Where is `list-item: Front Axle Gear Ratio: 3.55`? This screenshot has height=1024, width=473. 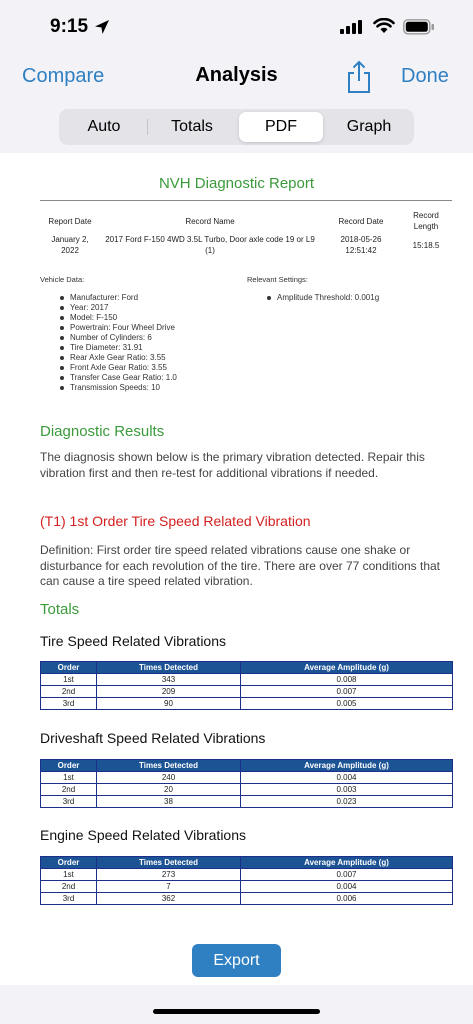 list-item: Front Axle Gear Ratio: 3.55 is located at coordinates (117, 368).